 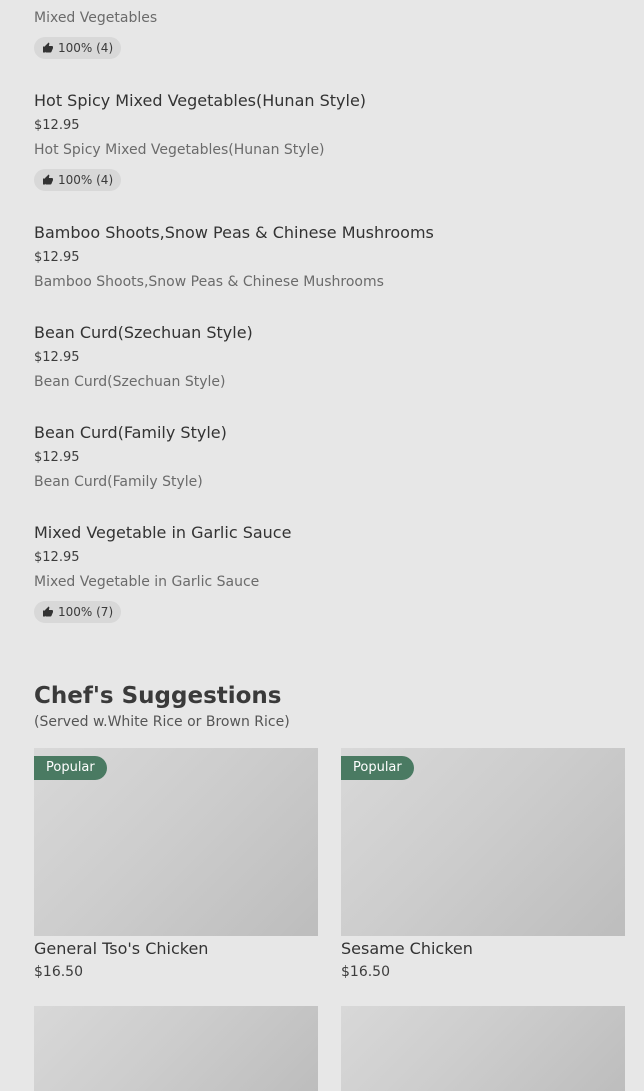 What do you see at coordinates (162, 722) in the screenshot?
I see `section-subtitle: (Served w.White Rice or Brown Rice)` at bounding box center [162, 722].